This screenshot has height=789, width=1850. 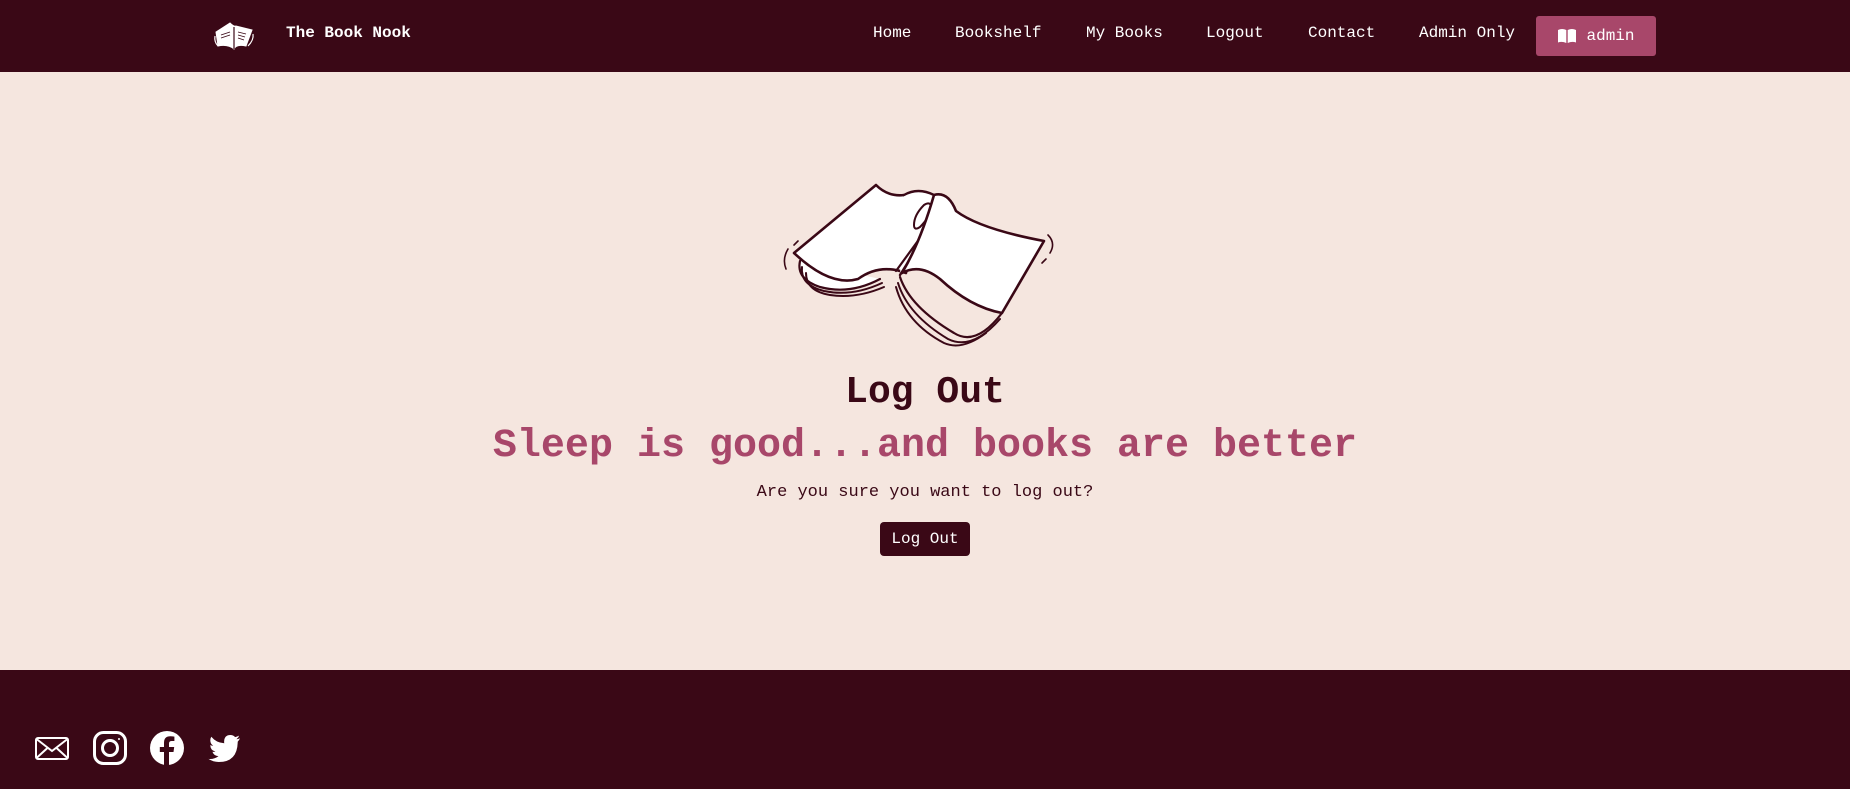 I want to click on nav-logout: Logout, so click(x=1235, y=33).